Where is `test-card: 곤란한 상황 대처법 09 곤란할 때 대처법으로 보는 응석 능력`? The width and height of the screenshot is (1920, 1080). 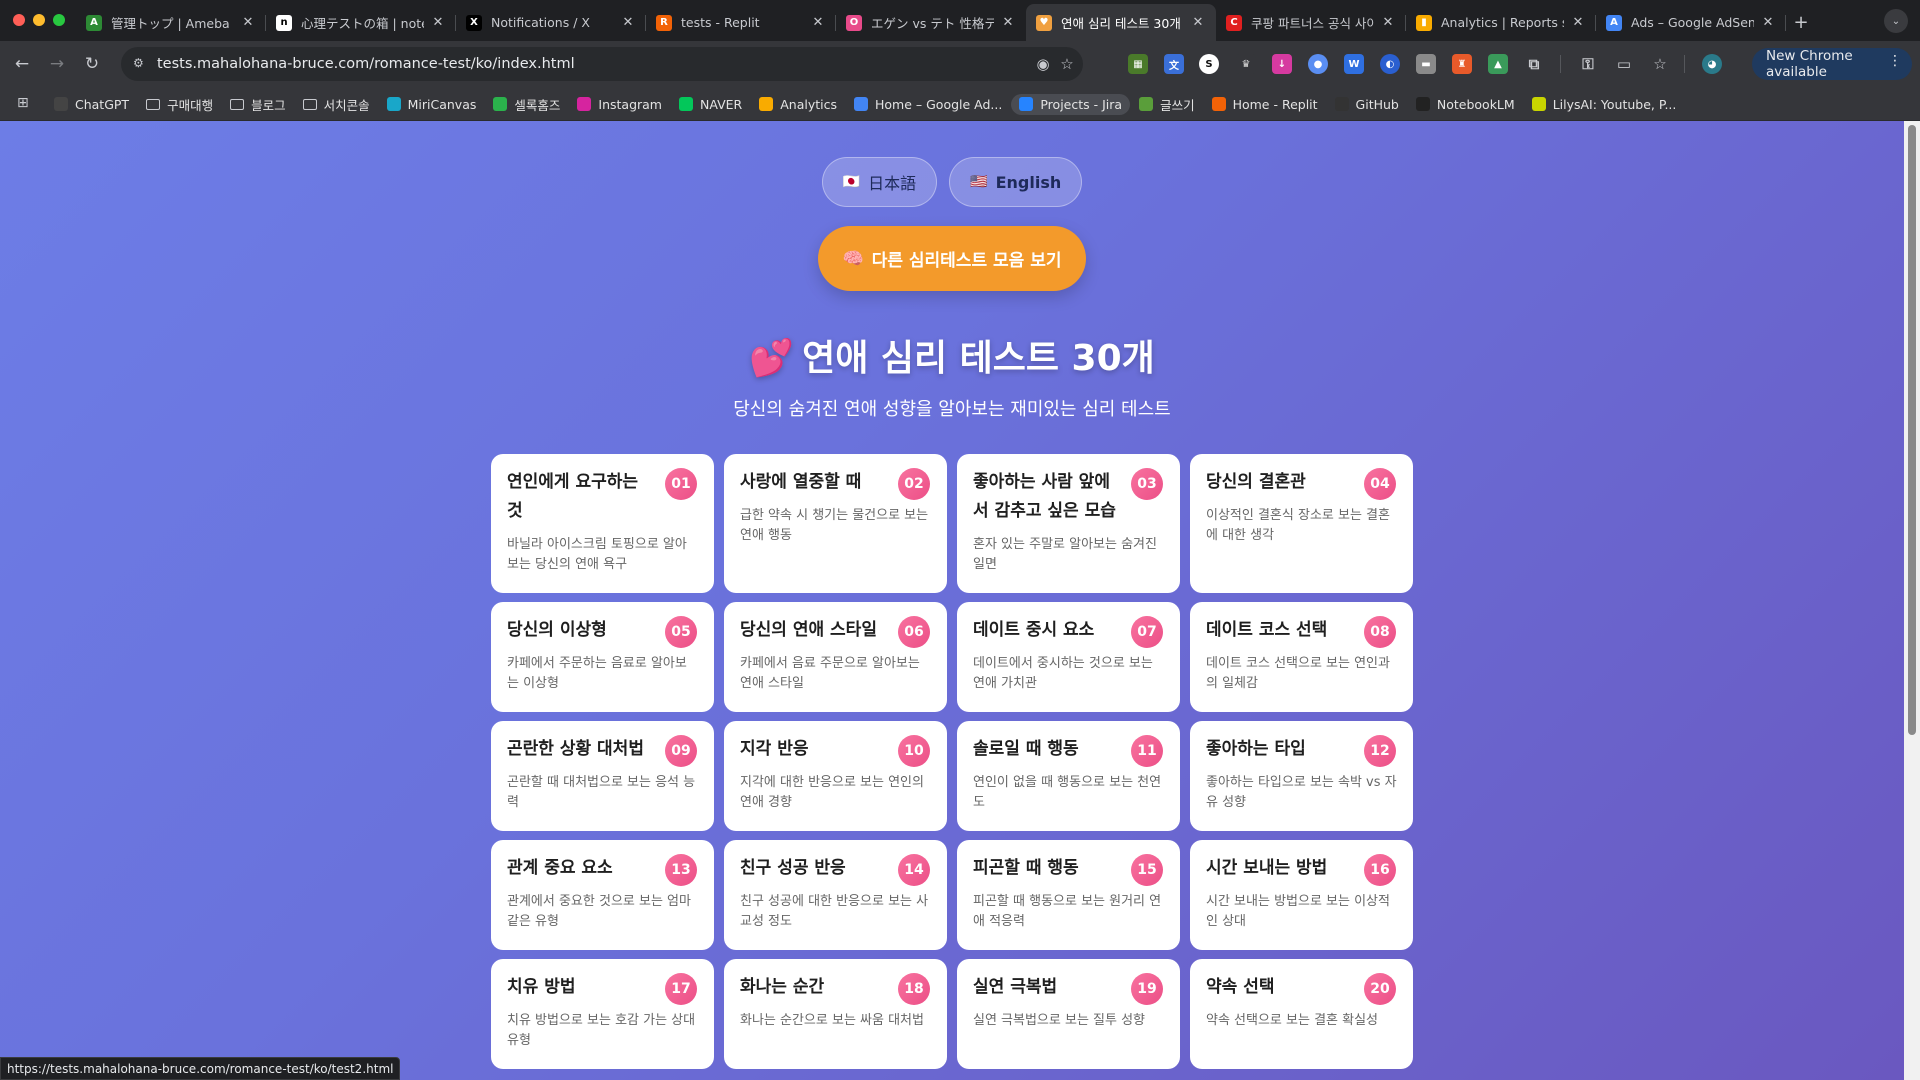
test-card: 곤란한 상황 대처법 09 곤란할 때 대처법으로 보는 응석 능력 is located at coordinates (602, 776).